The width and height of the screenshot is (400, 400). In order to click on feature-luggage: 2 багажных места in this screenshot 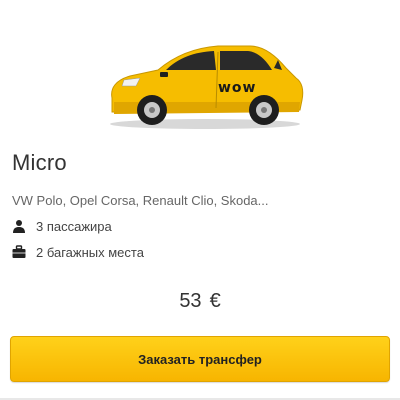, I will do `click(78, 252)`.